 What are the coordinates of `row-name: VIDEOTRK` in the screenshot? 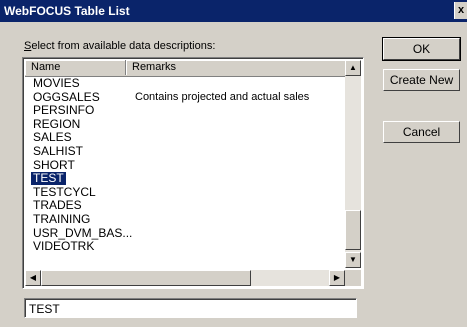 It's located at (64, 246).